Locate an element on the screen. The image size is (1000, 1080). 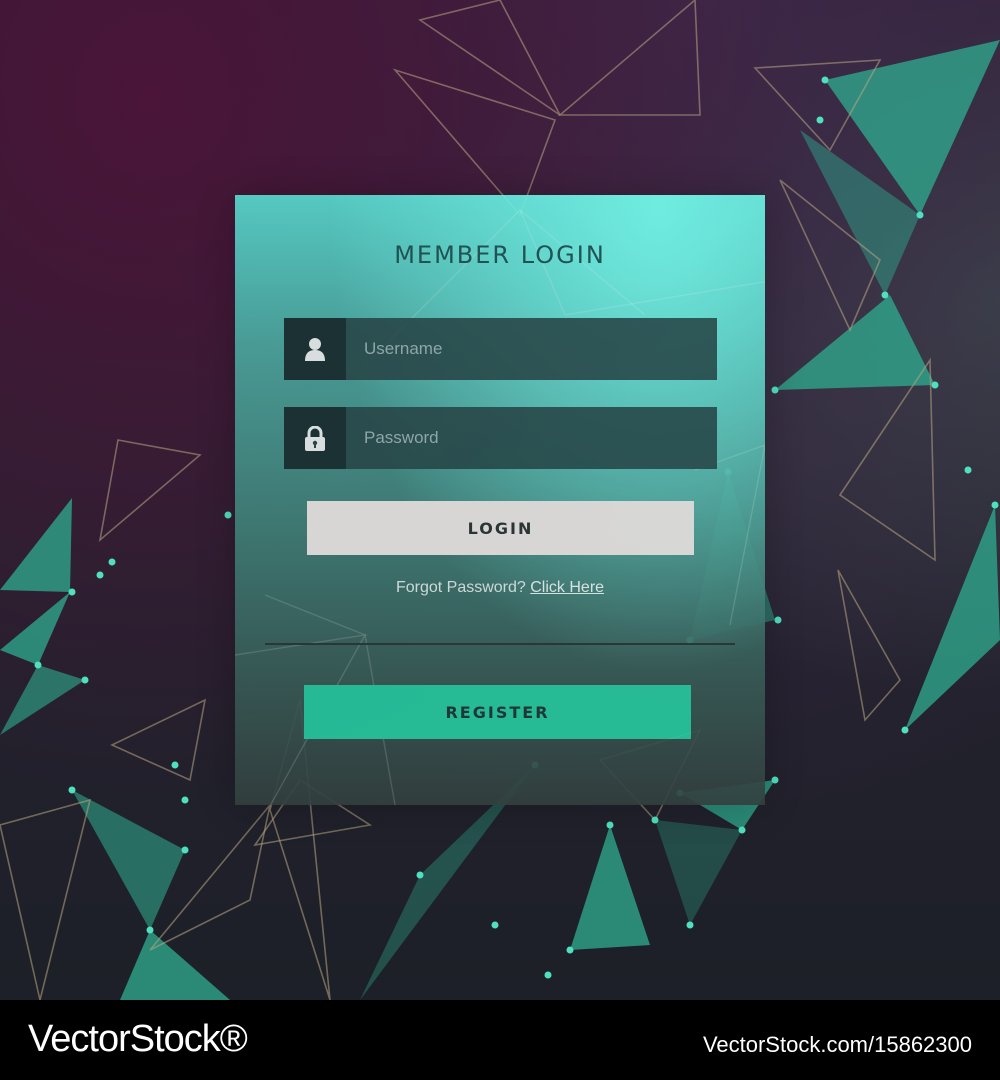
register-button: REGISTER is located at coordinates (497, 712).